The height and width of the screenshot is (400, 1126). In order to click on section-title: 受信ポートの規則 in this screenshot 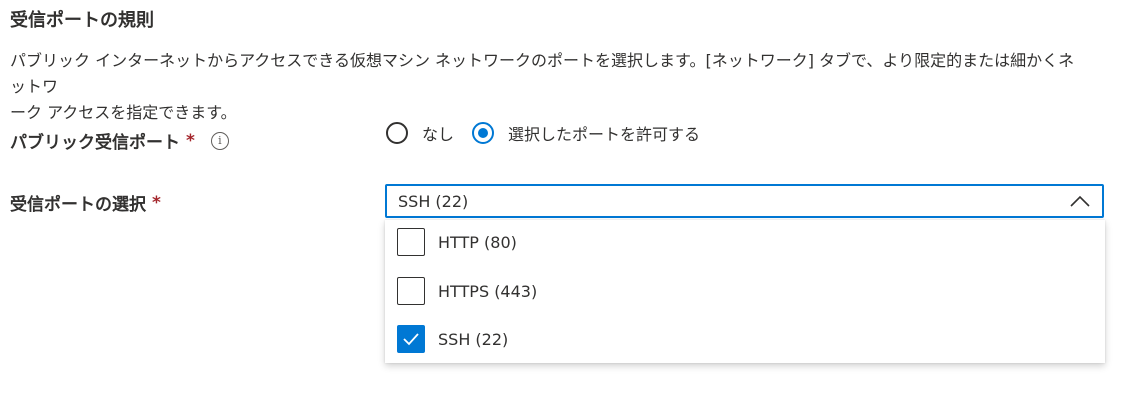, I will do `click(82, 20)`.